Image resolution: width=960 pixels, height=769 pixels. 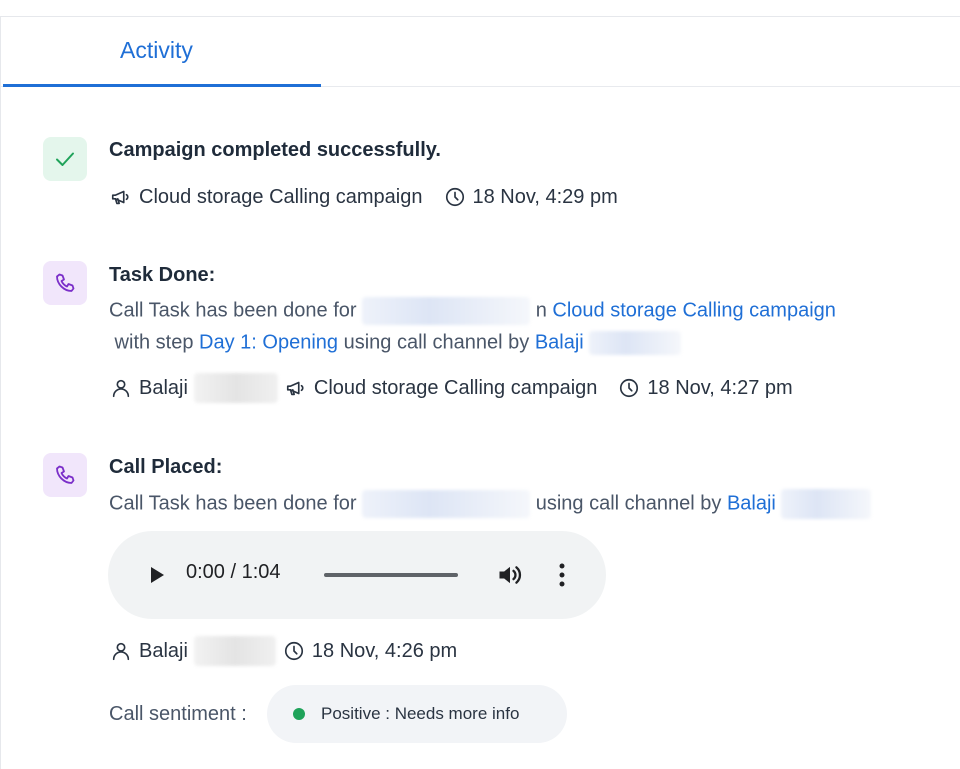 What do you see at coordinates (720, 387) in the screenshot?
I see `timestamp: 18 Nov, 4:27 pm` at bounding box center [720, 387].